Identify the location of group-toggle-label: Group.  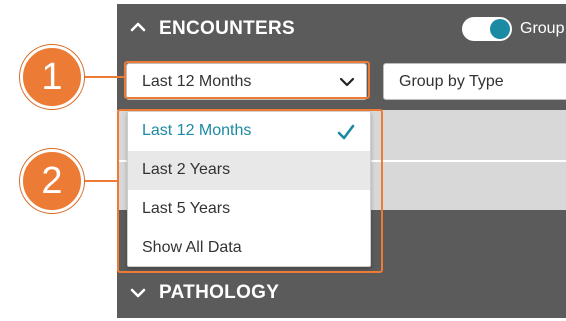
(542, 28).